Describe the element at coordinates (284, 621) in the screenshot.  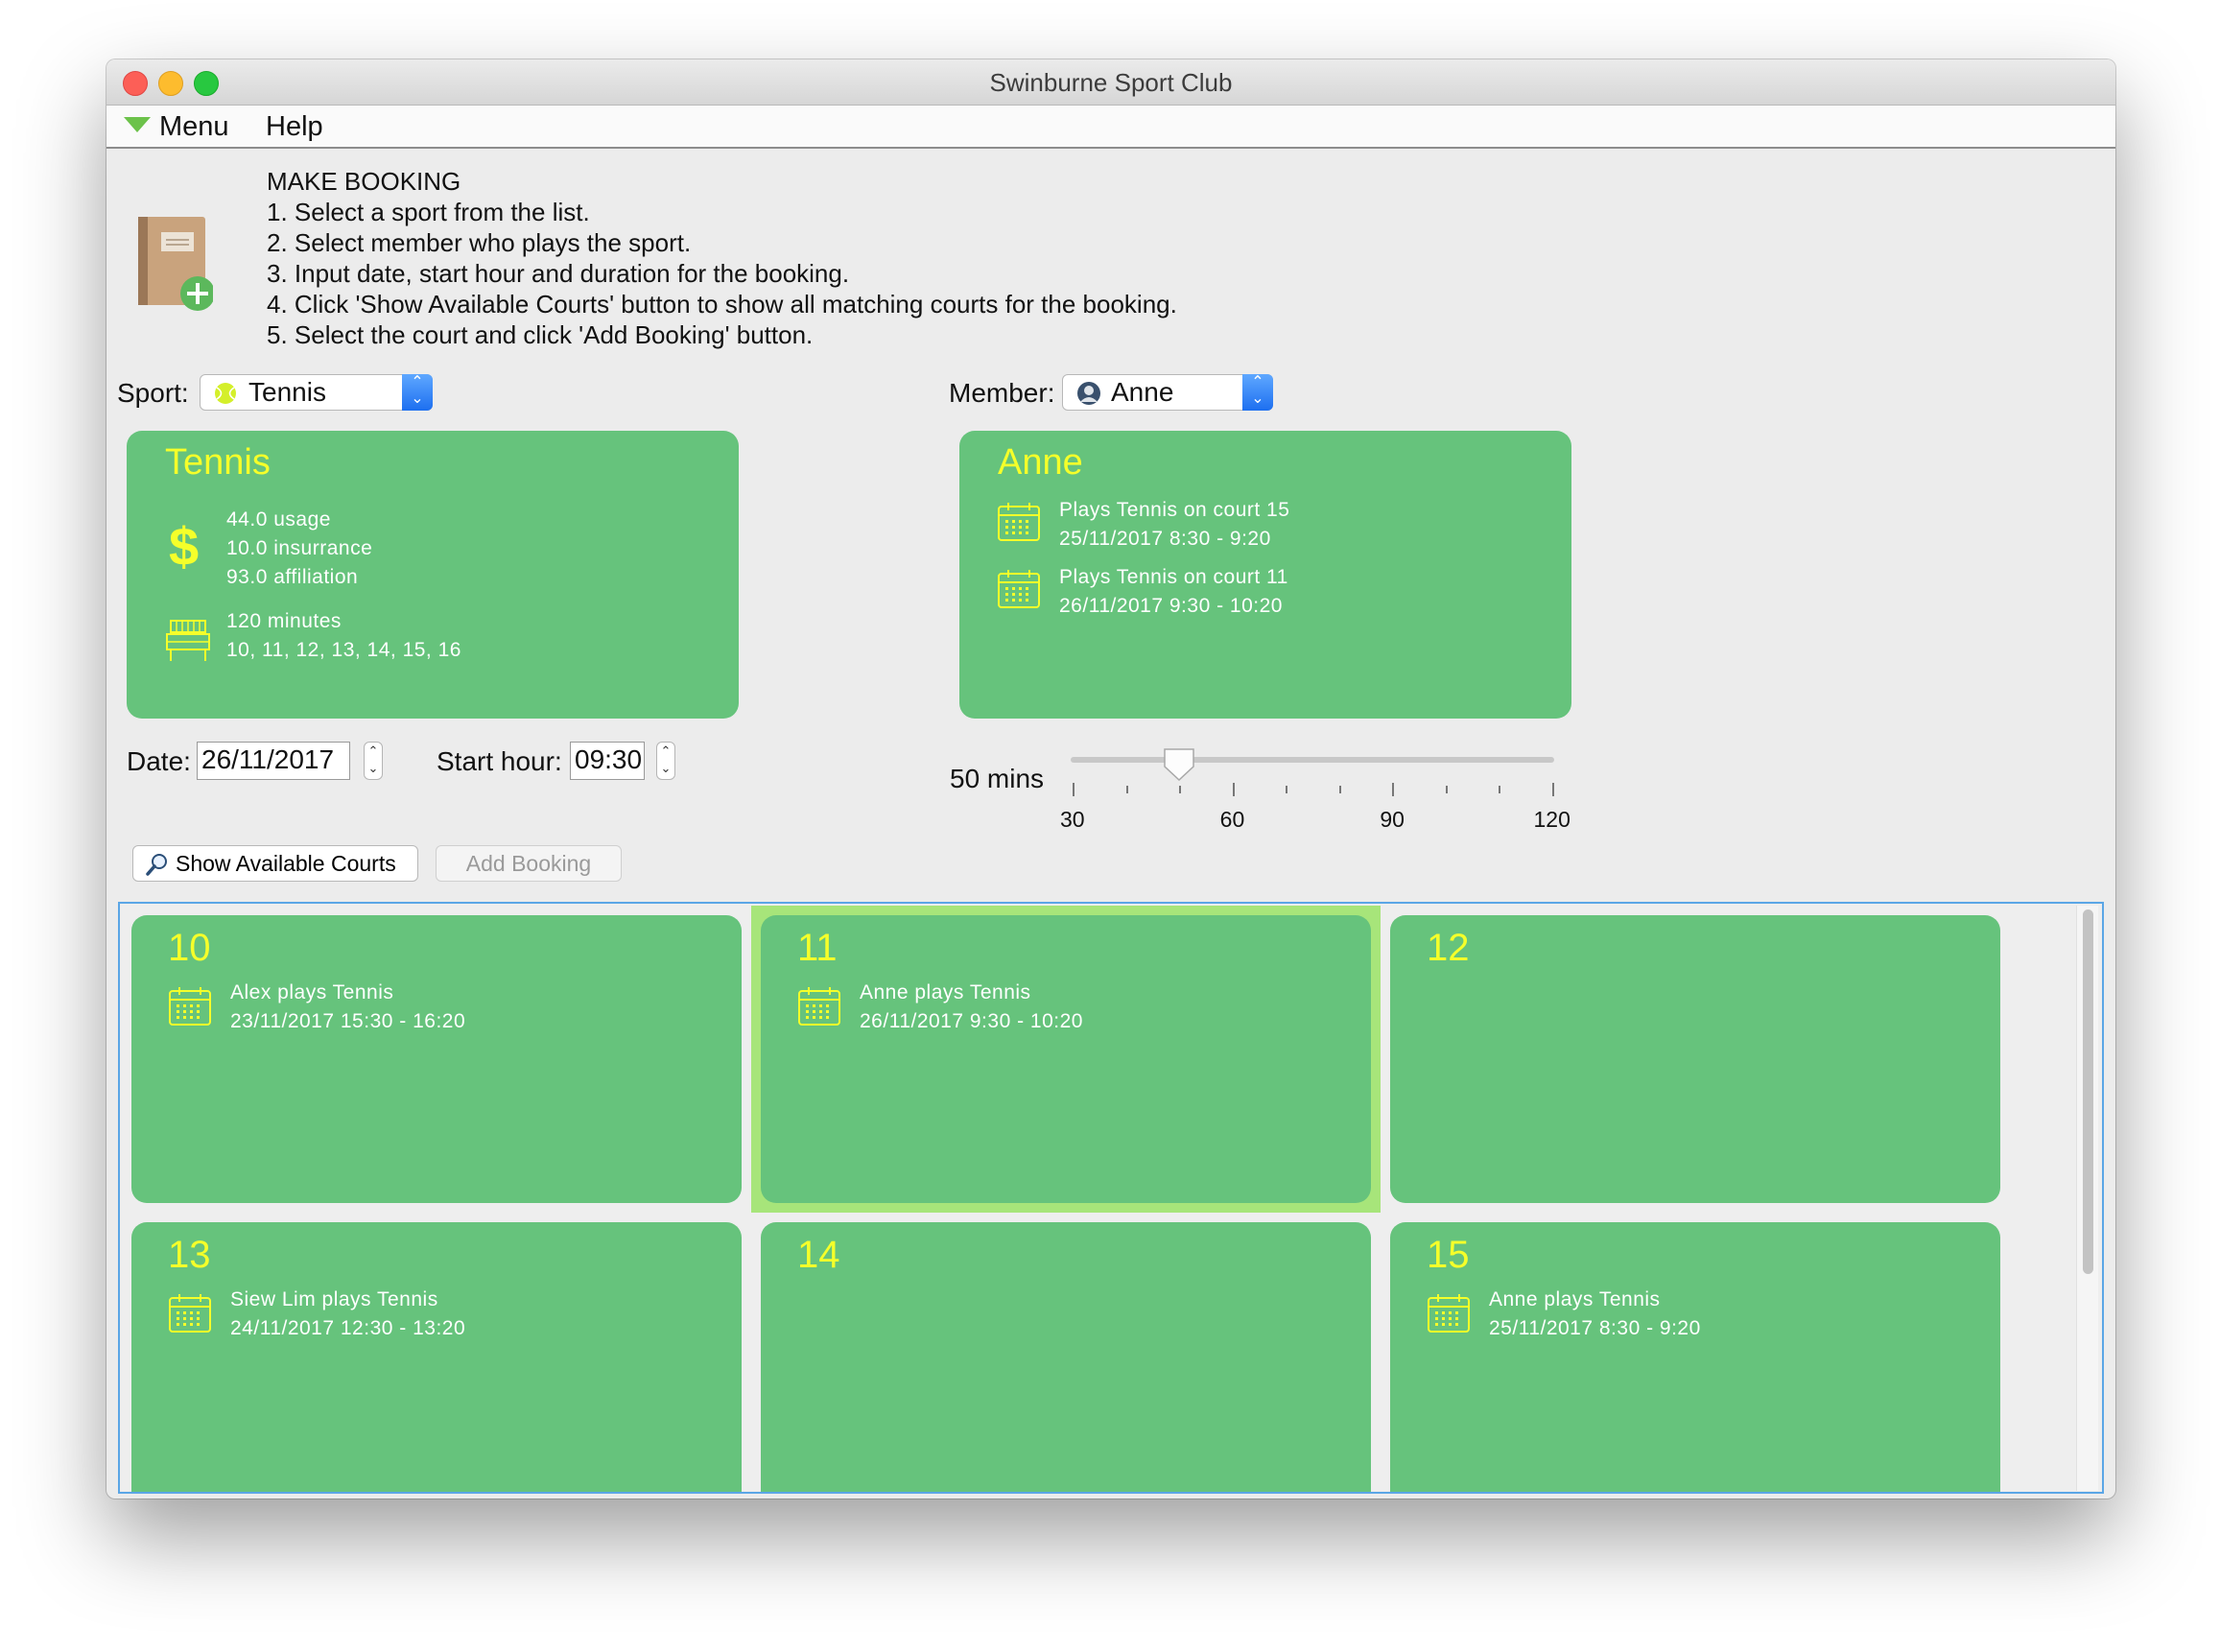
I see `sport-duration: 120 minutes` at that location.